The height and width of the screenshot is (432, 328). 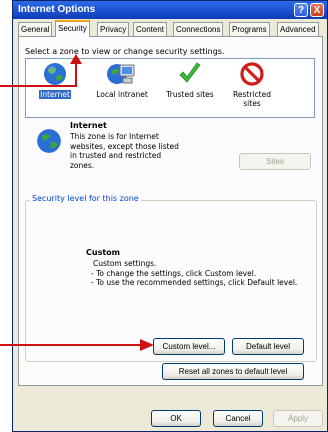 What do you see at coordinates (35, 29) in the screenshot?
I see `tab-general: General` at bounding box center [35, 29].